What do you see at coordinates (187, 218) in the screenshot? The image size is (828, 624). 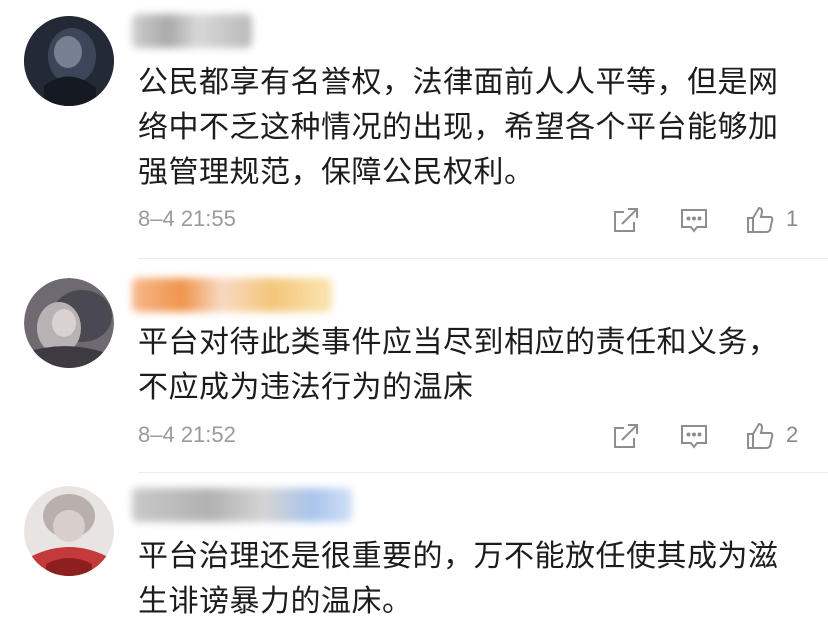 I see `timestamp: 8–4 21:55` at bounding box center [187, 218].